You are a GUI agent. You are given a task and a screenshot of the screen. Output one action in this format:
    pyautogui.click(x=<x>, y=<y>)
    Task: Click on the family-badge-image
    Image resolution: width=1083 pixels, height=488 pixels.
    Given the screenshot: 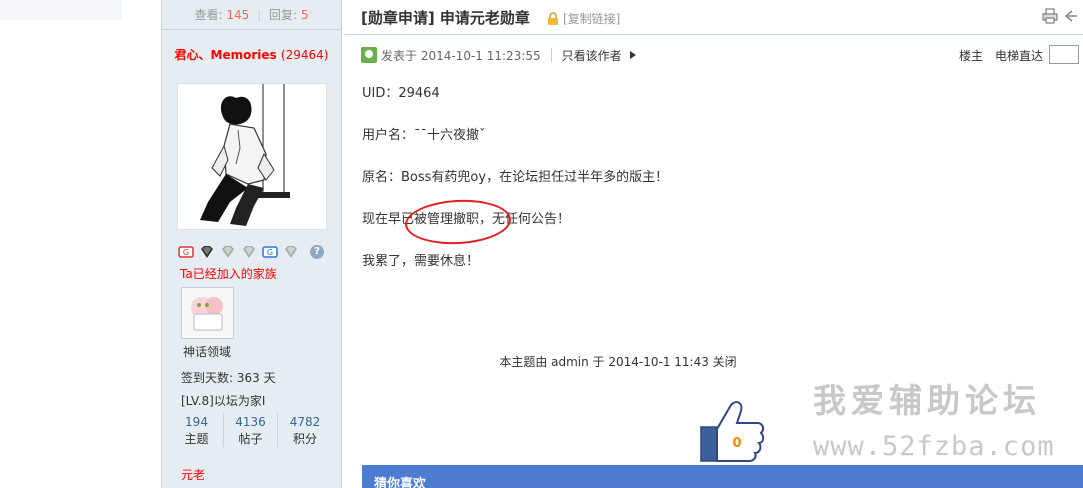 What is the action you would take?
    pyautogui.click(x=207, y=313)
    